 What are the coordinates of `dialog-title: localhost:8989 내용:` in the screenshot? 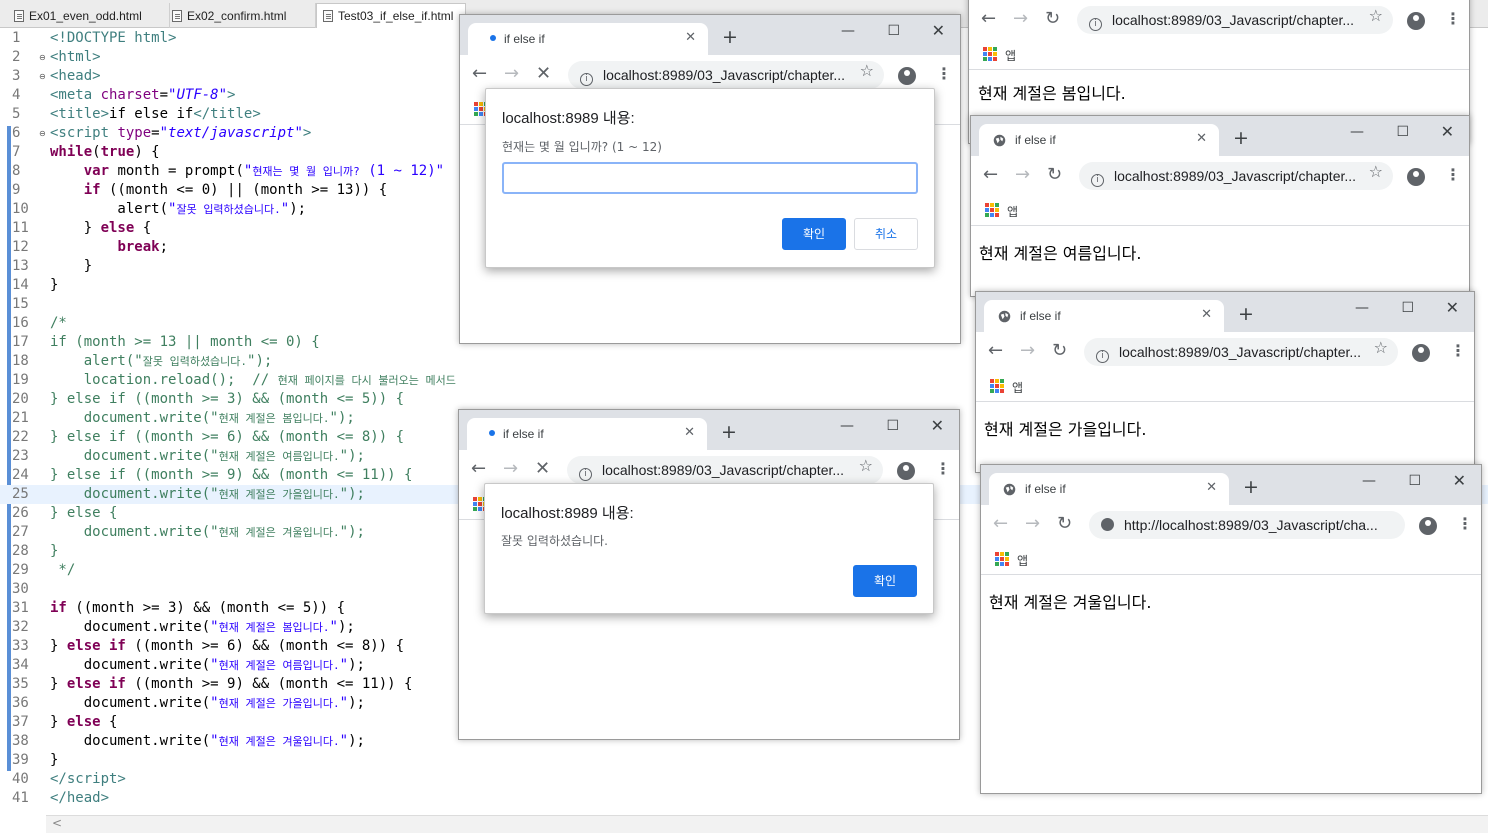 It's located at (568, 118).